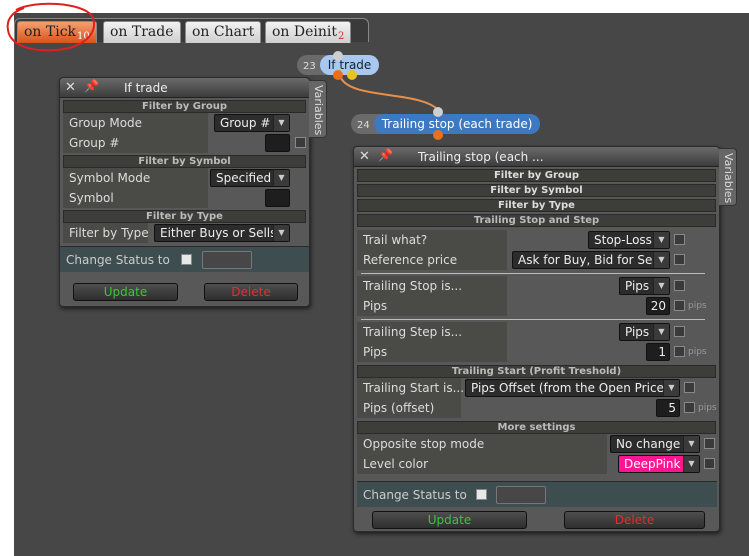 The width and height of the screenshot is (749, 556). I want to click on row-step-is: Trailing Step is... Pips ▼, so click(536, 332).